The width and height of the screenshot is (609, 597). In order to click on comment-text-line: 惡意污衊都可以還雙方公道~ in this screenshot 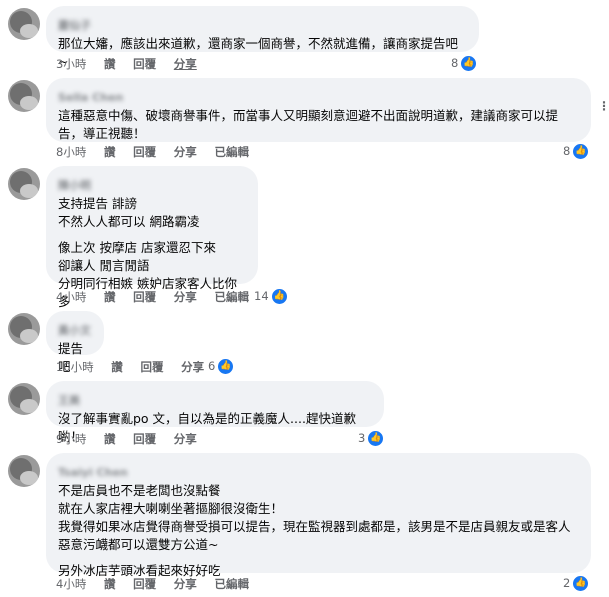, I will do `click(138, 544)`.